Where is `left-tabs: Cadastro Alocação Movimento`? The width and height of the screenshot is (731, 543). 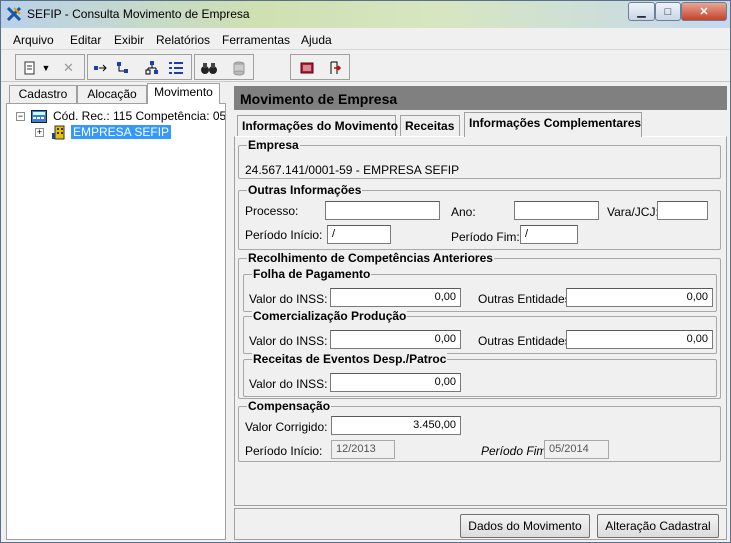
left-tabs: Cadastro Alocação Movimento is located at coordinates (116, 93).